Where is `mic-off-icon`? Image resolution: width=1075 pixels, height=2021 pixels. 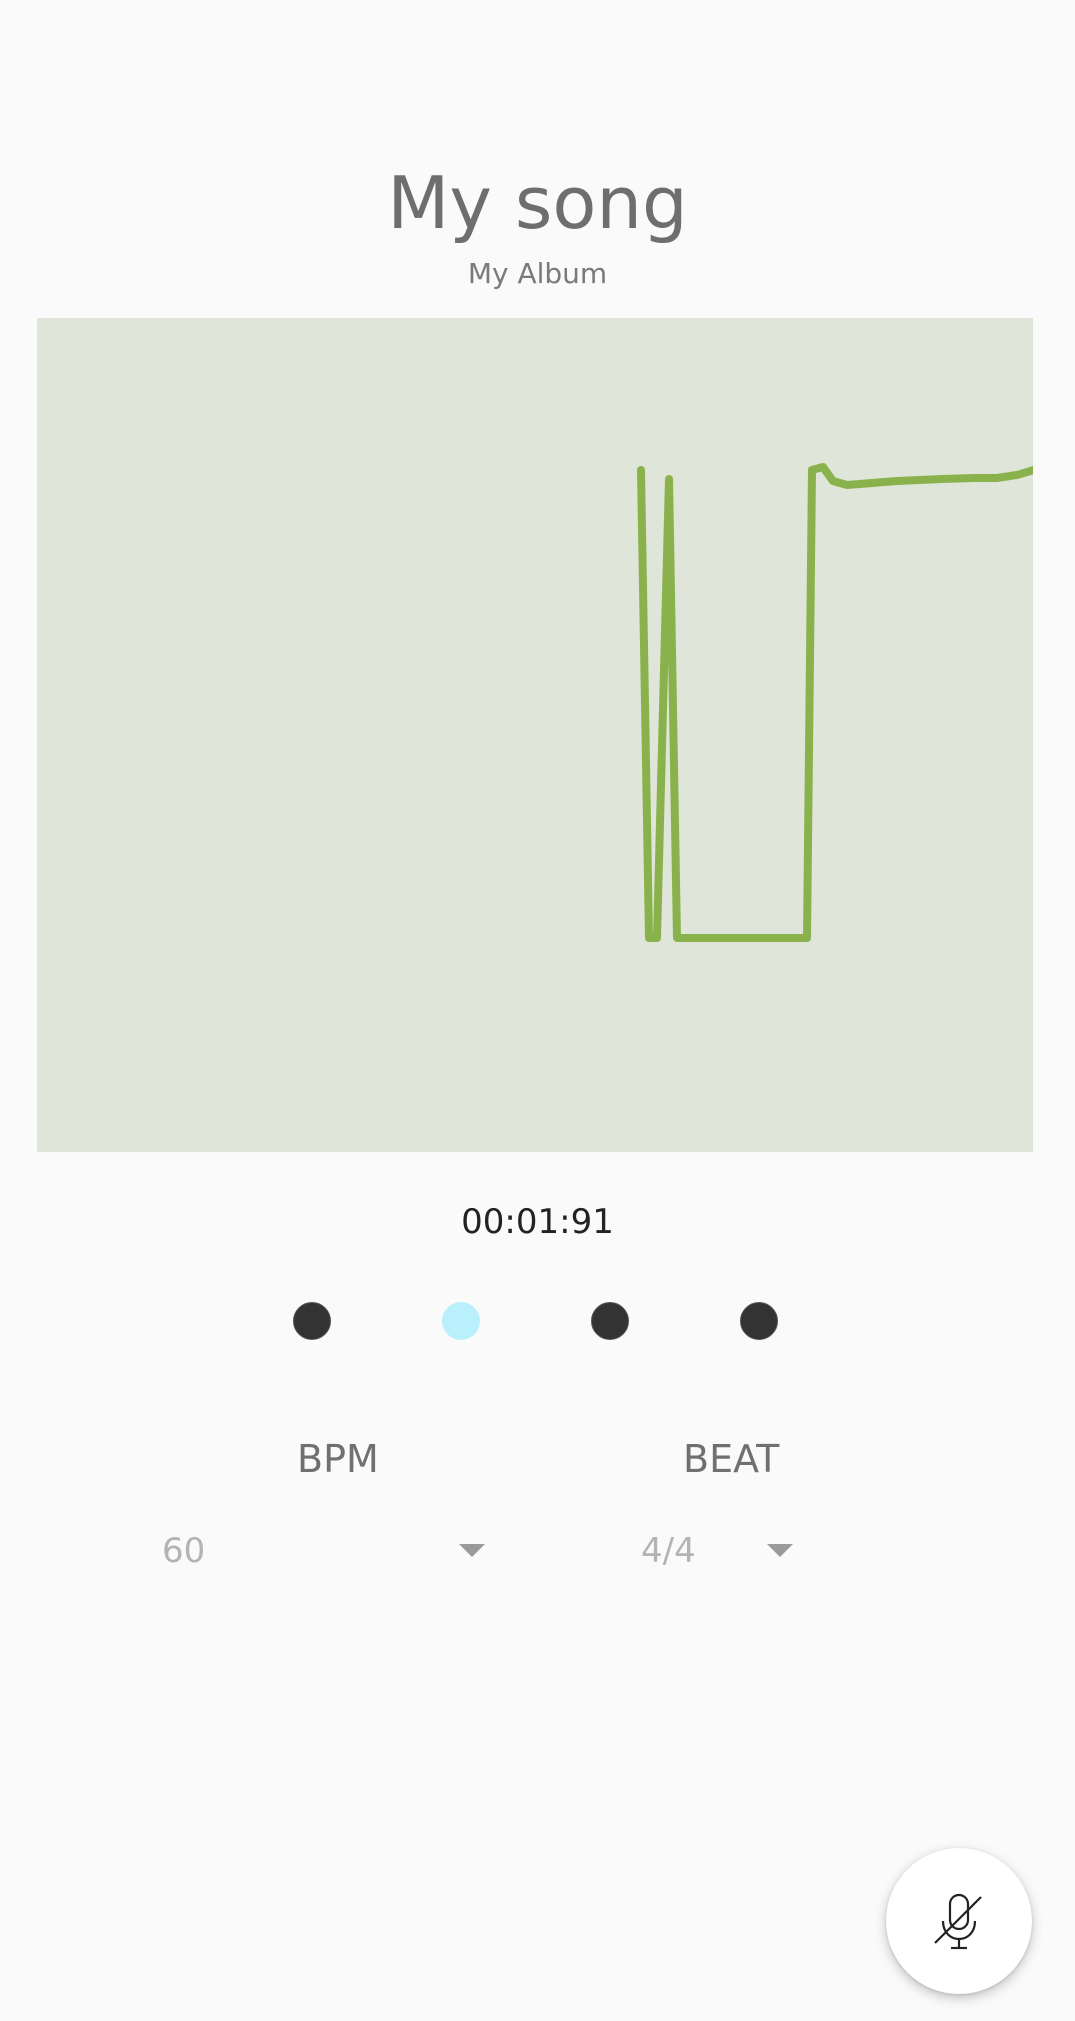 mic-off-icon is located at coordinates (958, 1921).